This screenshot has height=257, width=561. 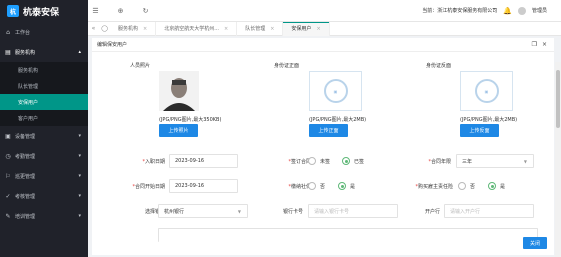 I want to click on employer-insurance-no-radio: 否, so click(x=466, y=186).